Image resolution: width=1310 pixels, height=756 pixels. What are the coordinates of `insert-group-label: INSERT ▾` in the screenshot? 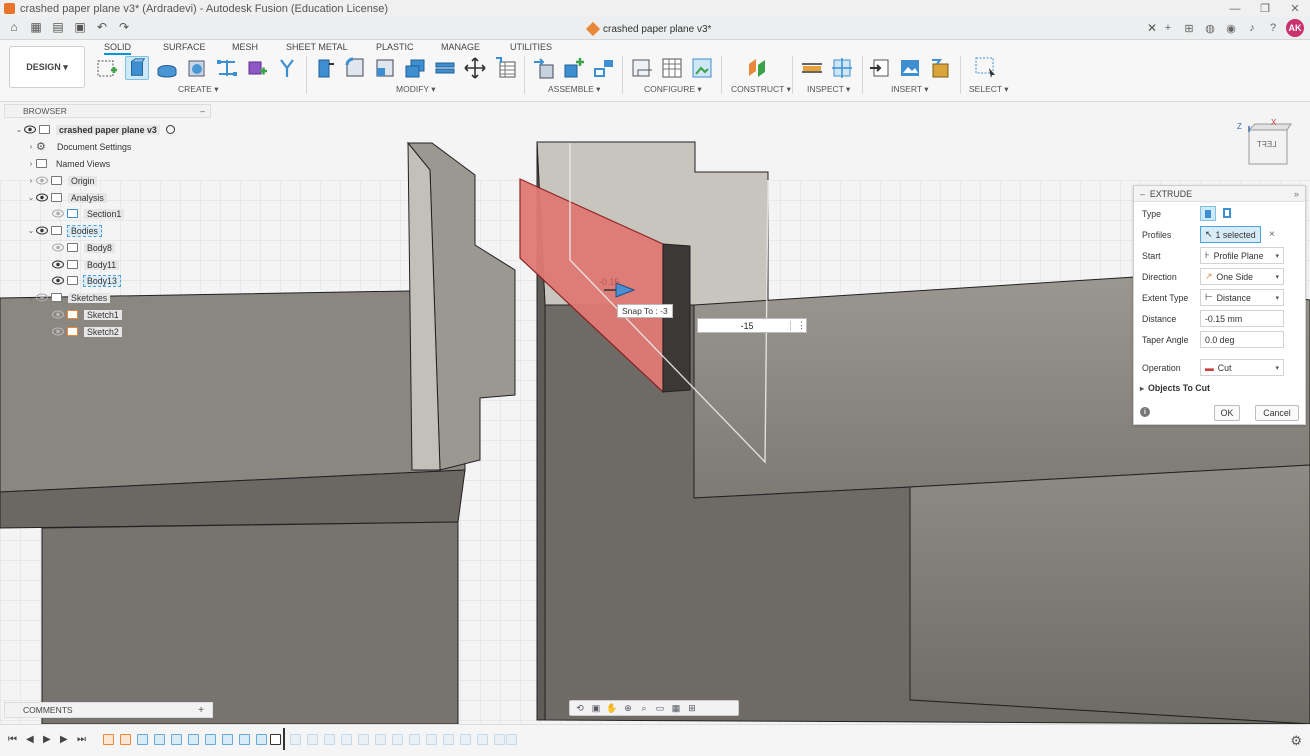 It's located at (910, 89).